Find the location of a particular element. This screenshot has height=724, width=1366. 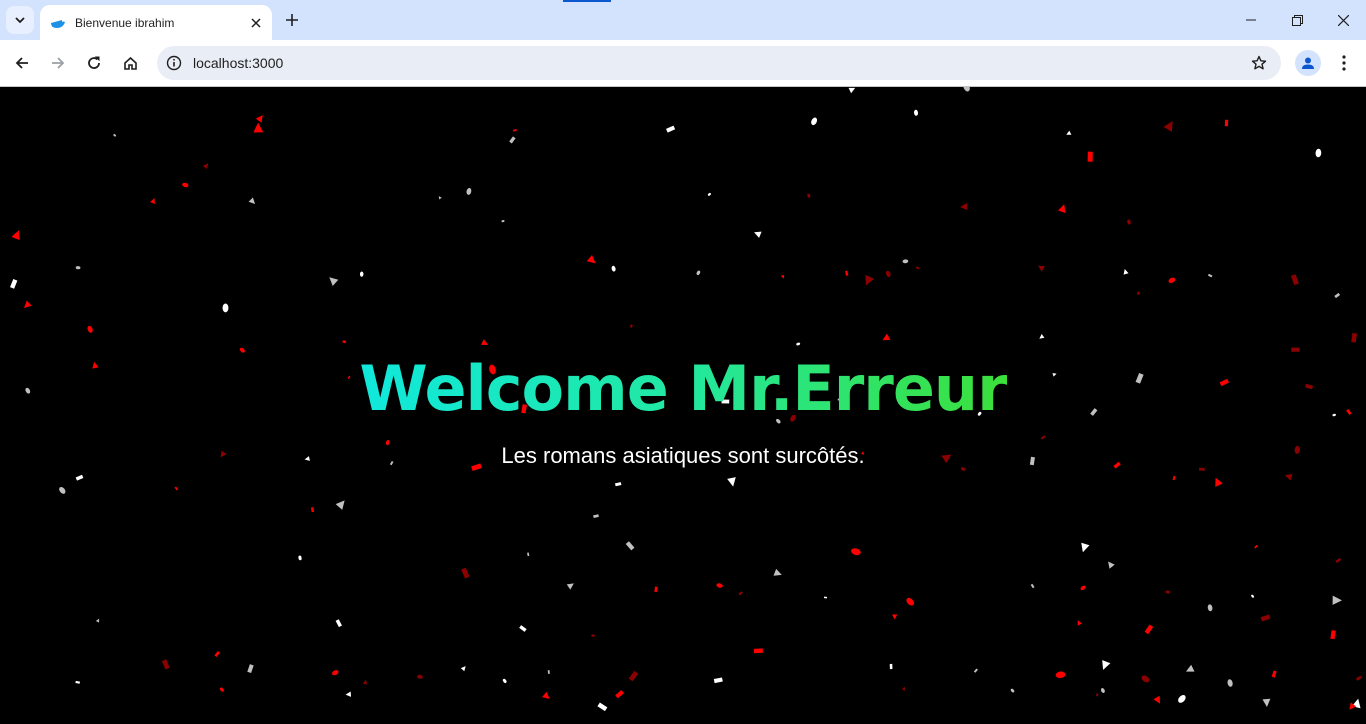

arrow-right-icon is located at coordinates (58, 63).